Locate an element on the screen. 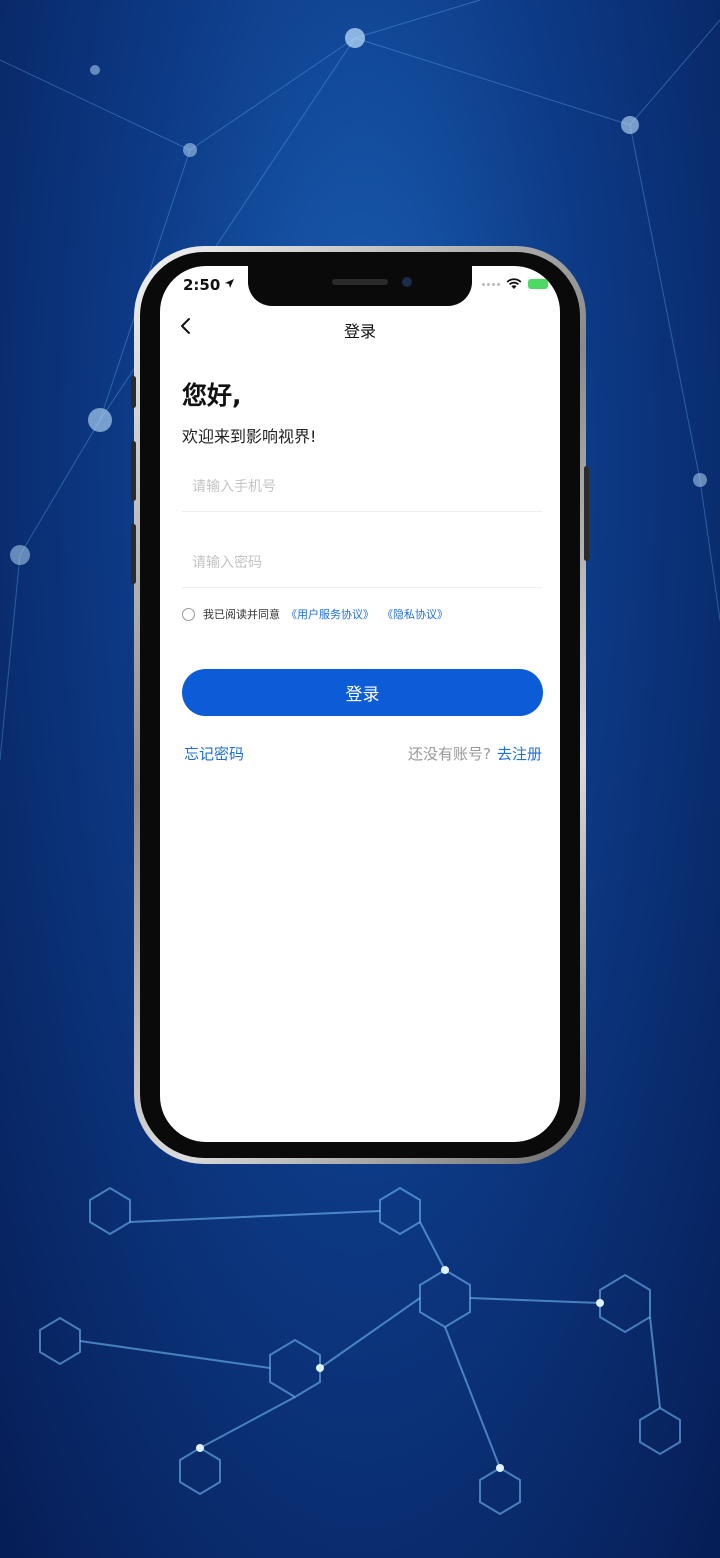  forgot-password-link: 忘记密码 is located at coordinates (214, 753).